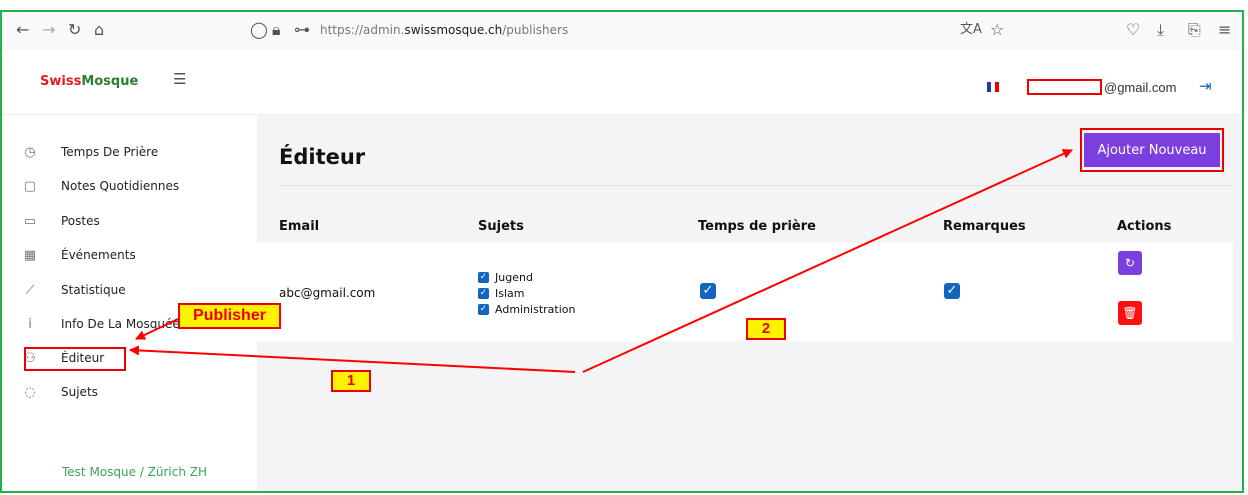 The height and width of the screenshot is (495, 1248). I want to click on brand-logo: SwissMosque, so click(89, 81).